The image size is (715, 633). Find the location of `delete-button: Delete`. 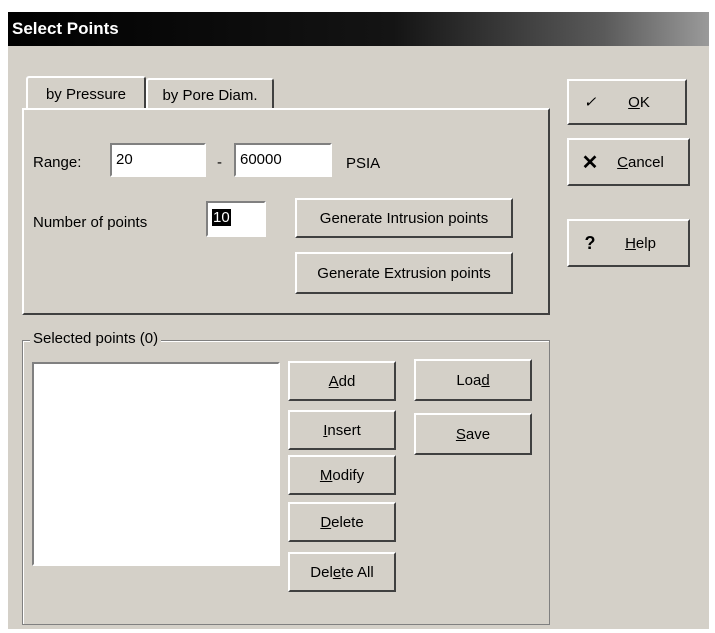

delete-button: Delete is located at coordinates (342, 522).